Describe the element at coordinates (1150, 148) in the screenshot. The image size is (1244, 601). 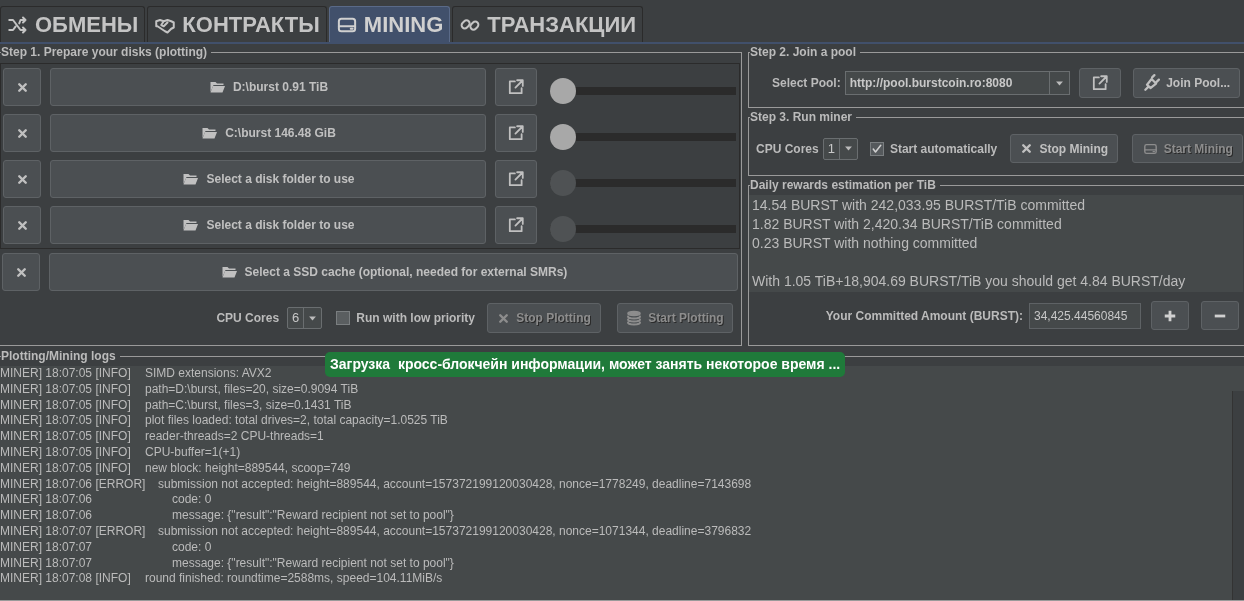
I see `drive-icon` at that location.